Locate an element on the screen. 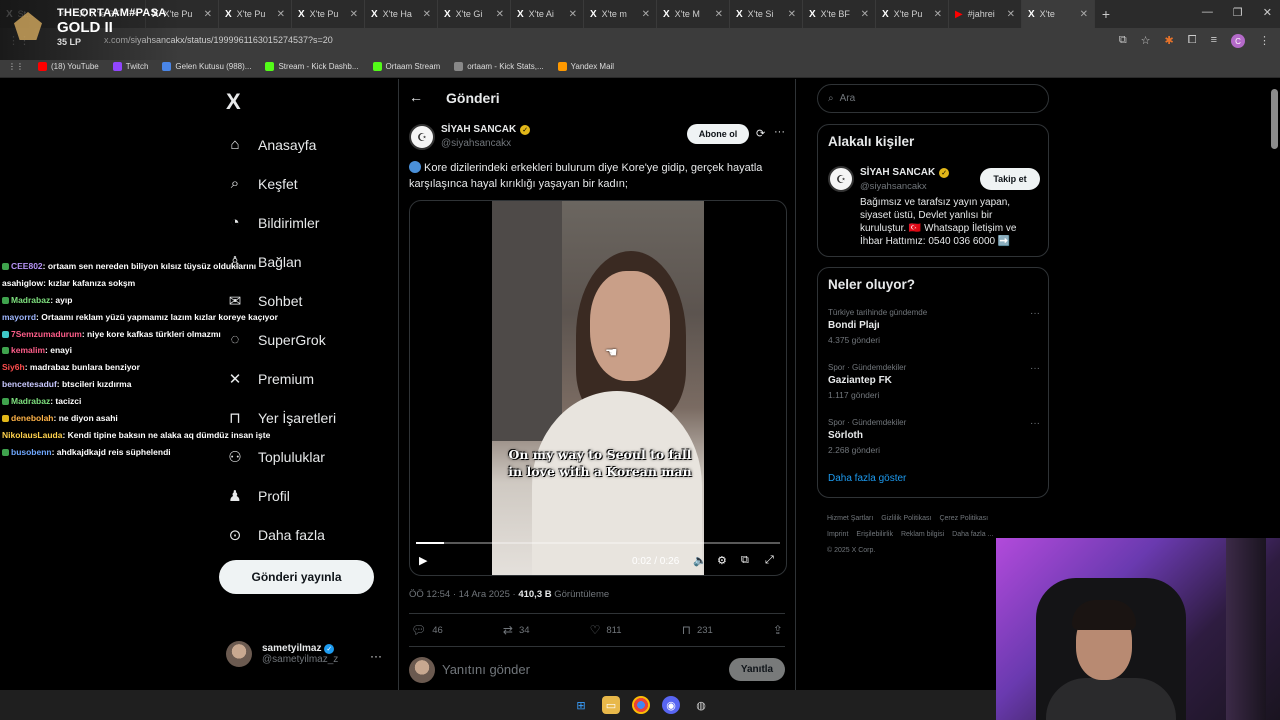 The image size is (1280, 720). show-more-link: Daha fazla göster is located at coordinates (867, 478).